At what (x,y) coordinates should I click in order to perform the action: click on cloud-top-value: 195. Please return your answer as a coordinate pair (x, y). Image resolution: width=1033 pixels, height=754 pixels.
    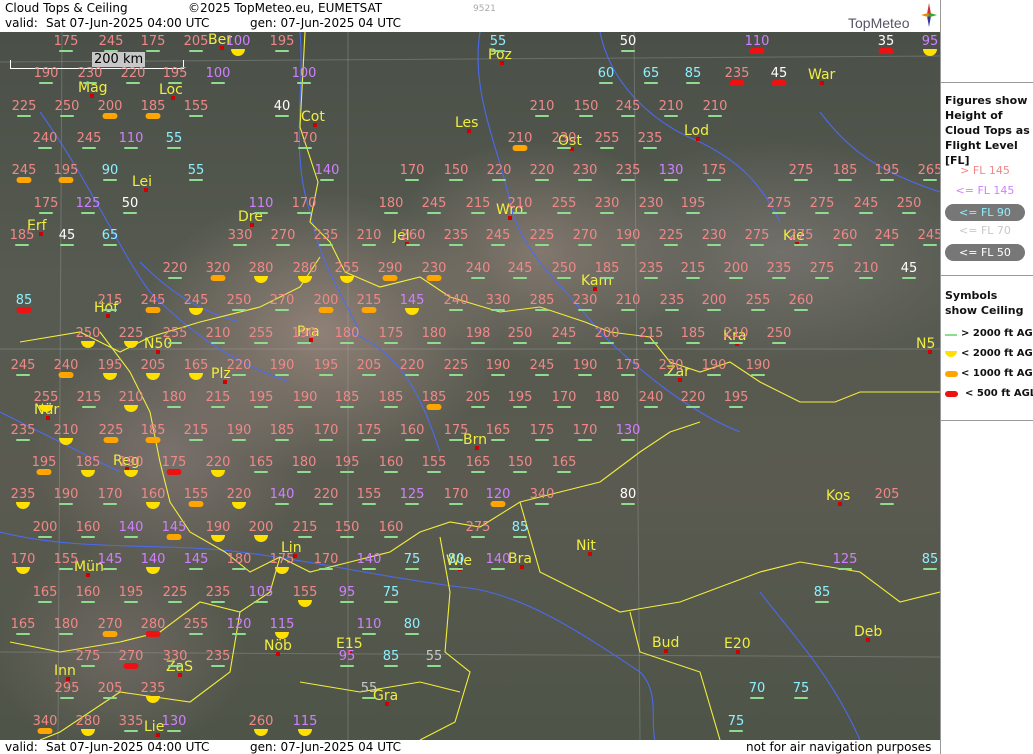
    Looking at the image, I should click on (131, 592).